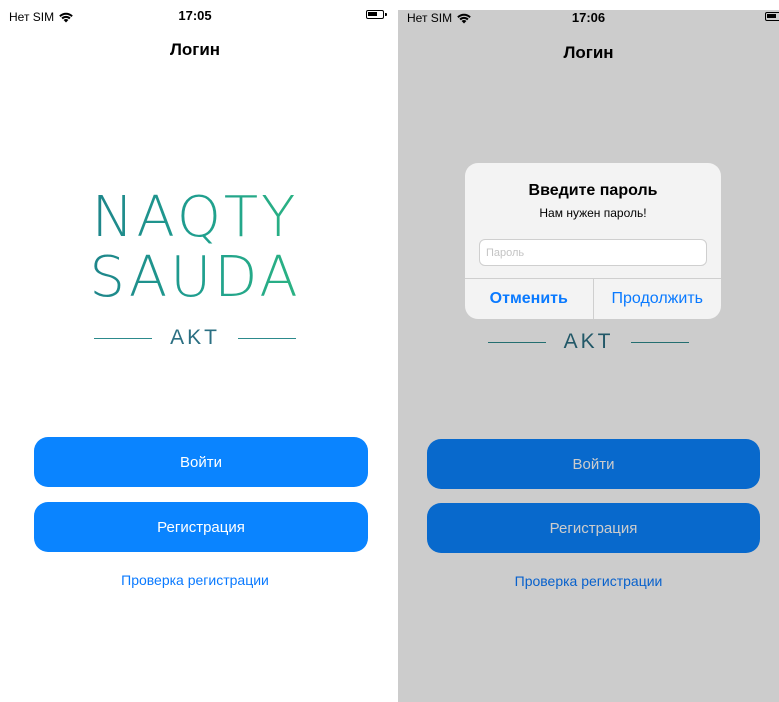  Describe the element at coordinates (376, 14) in the screenshot. I see `battery-icon` at that location.